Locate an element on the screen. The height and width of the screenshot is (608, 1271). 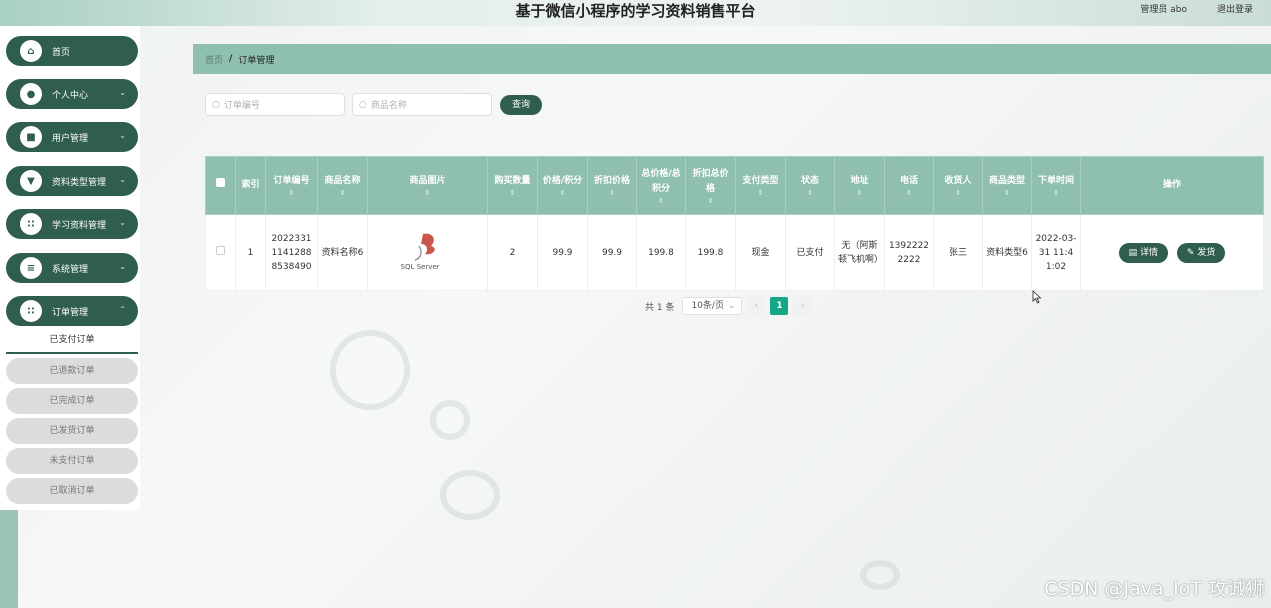
watermark: CSDN @Java_IoT 攻诚狮 is located at coordinates (1154, 589).